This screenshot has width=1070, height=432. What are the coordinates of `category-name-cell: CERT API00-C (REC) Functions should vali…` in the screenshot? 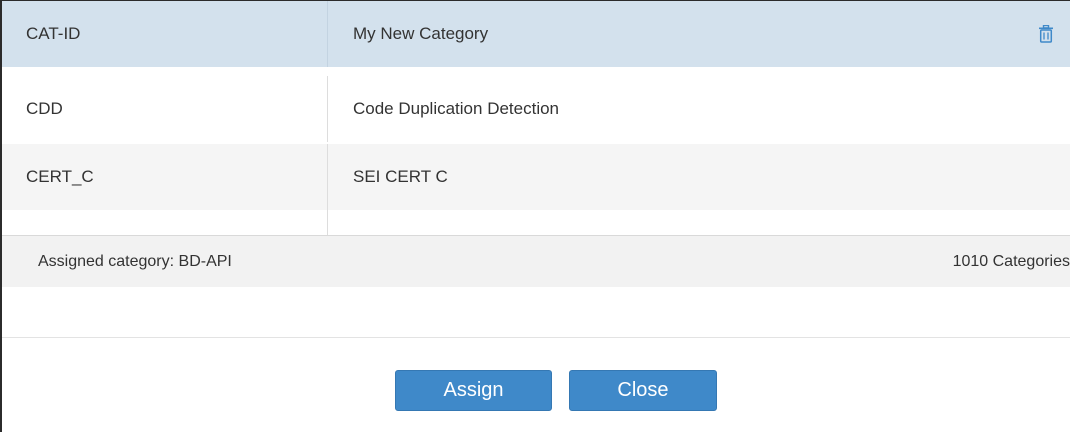 It's located at (699, 222).